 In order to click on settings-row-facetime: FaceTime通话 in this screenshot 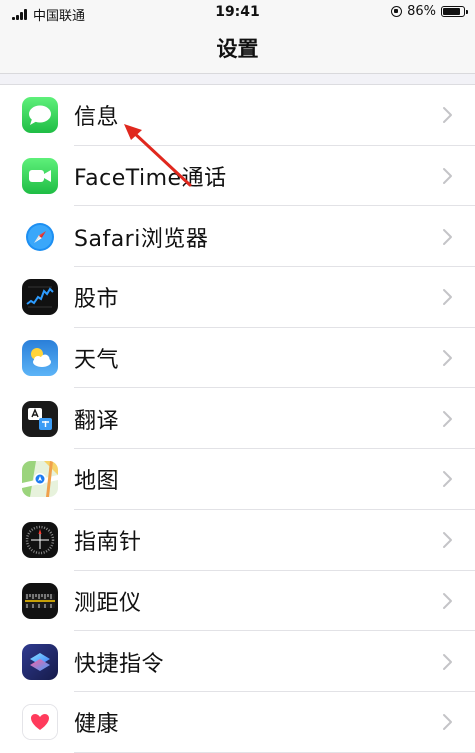, I will do `click(237, 176)`.